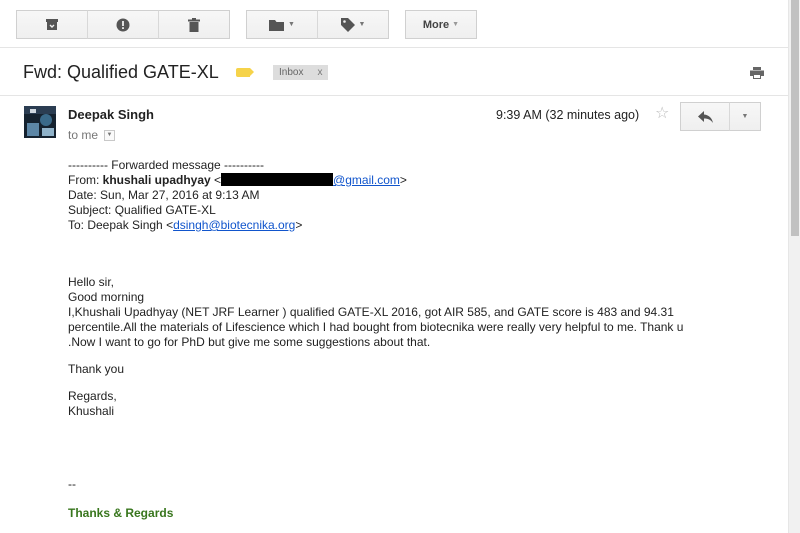 The width and height of the screenshot is (800, 533). Describe the element at coordinates (394, 24) in the screenshot. I see `toolbar: ▼ ▼ More ▼` at that location.